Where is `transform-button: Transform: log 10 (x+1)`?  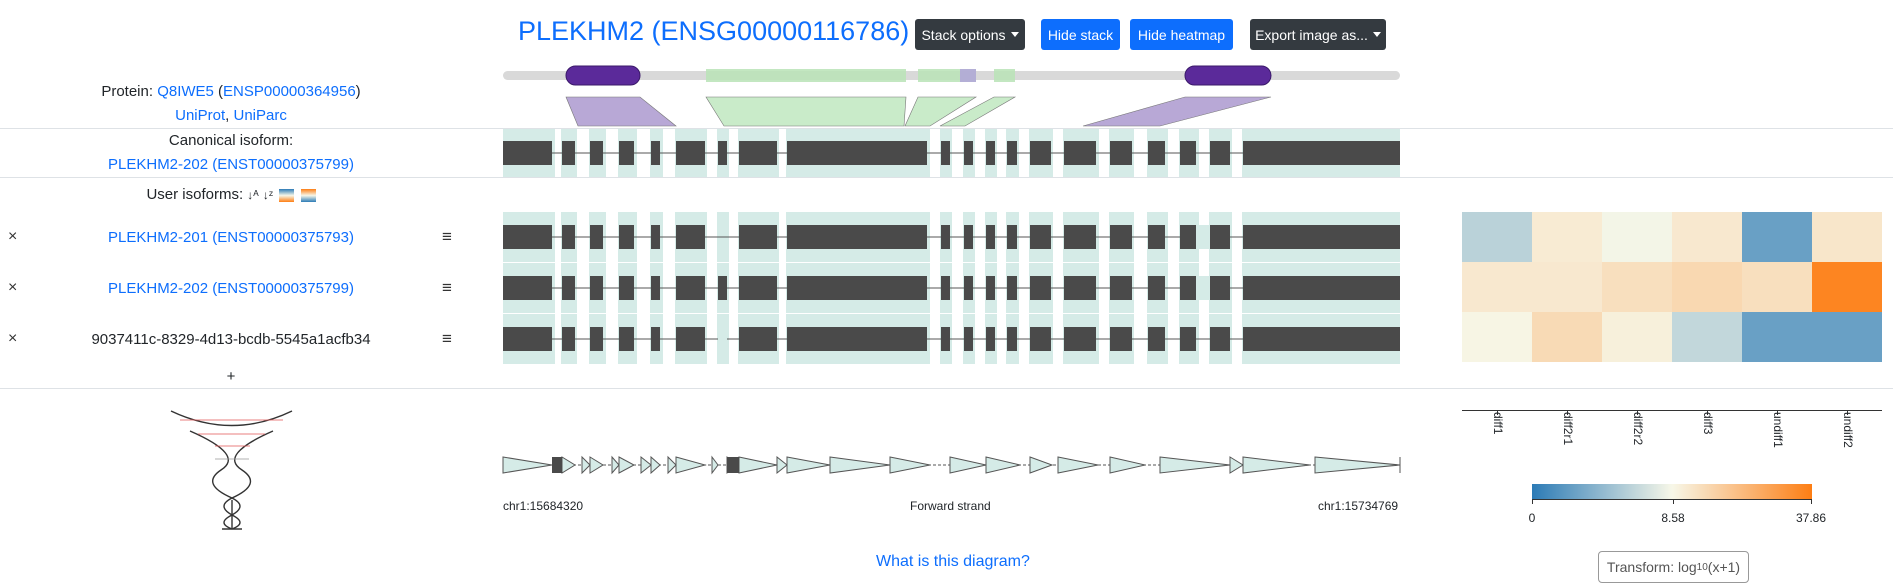
transform-button: Transform: log 10 (x+1) is located at coordinates (1673, 567).